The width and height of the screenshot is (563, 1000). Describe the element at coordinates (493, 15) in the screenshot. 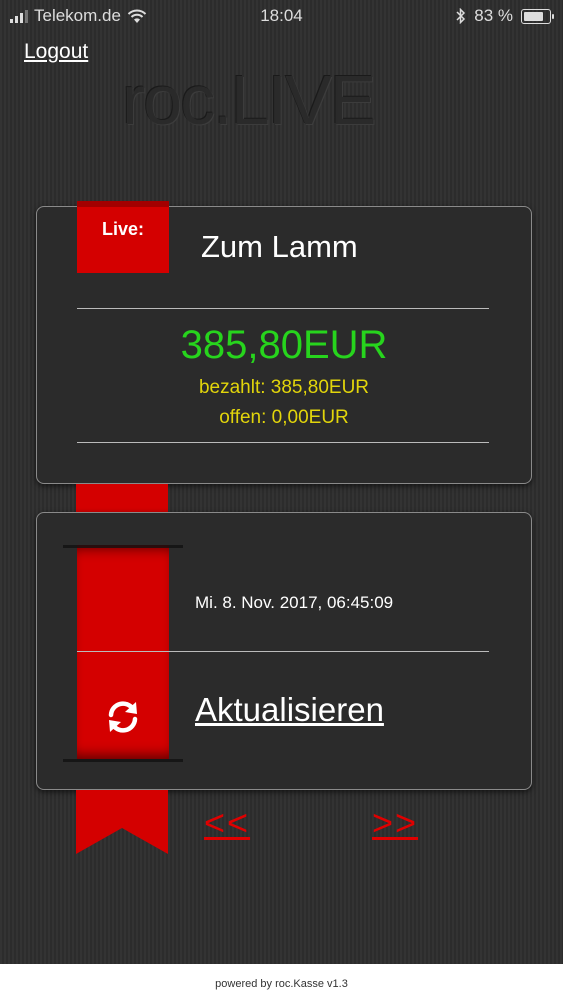

I see `battery-percent: 83 %` at that location.